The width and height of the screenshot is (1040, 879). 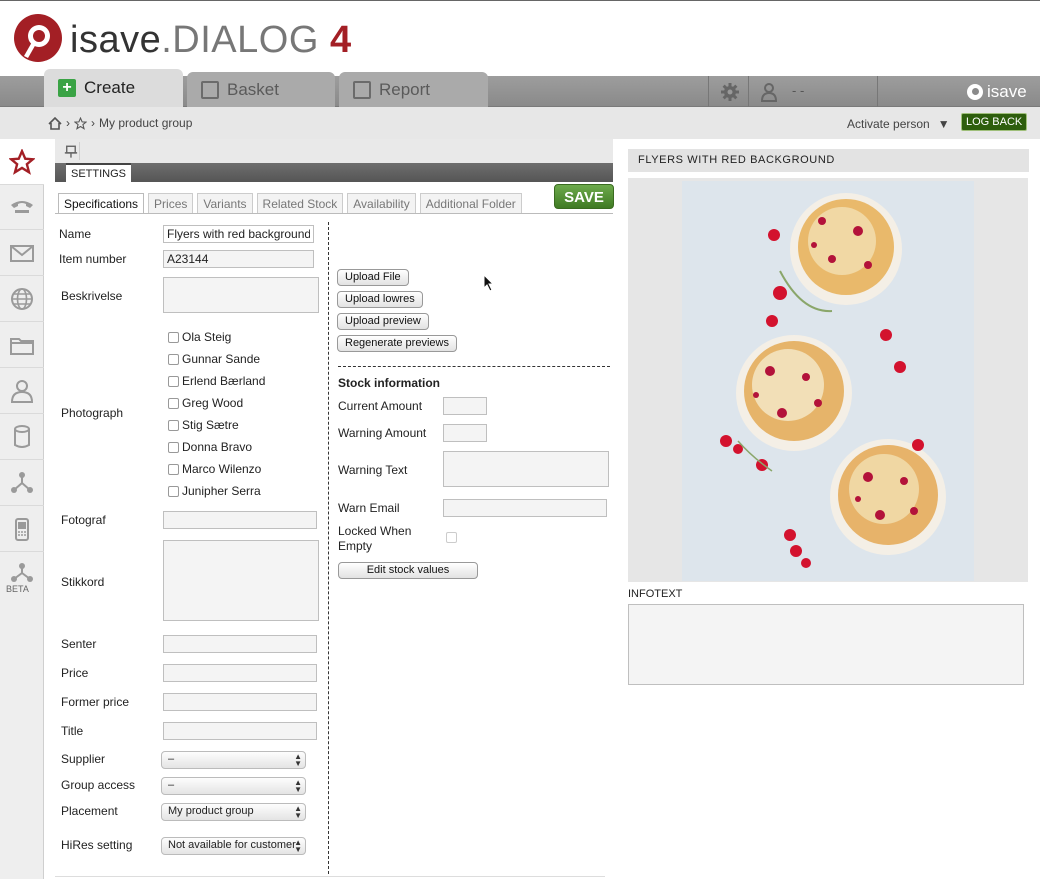 I want to click on name-label: Name, so click(x=75, y=234).